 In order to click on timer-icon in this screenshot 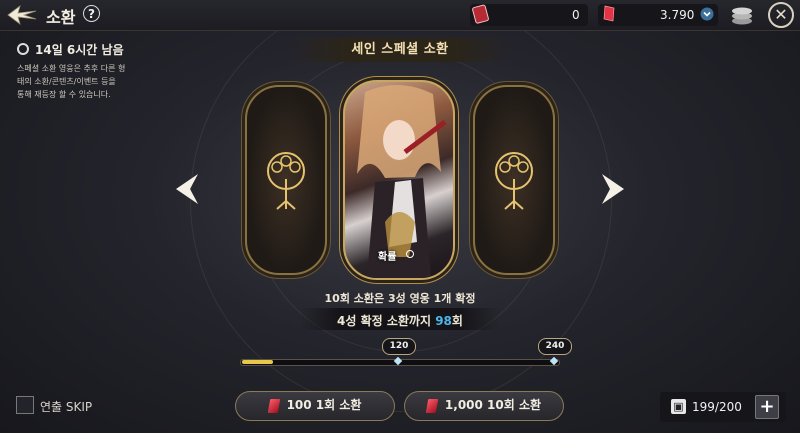, I will do `click(23, 49)`.